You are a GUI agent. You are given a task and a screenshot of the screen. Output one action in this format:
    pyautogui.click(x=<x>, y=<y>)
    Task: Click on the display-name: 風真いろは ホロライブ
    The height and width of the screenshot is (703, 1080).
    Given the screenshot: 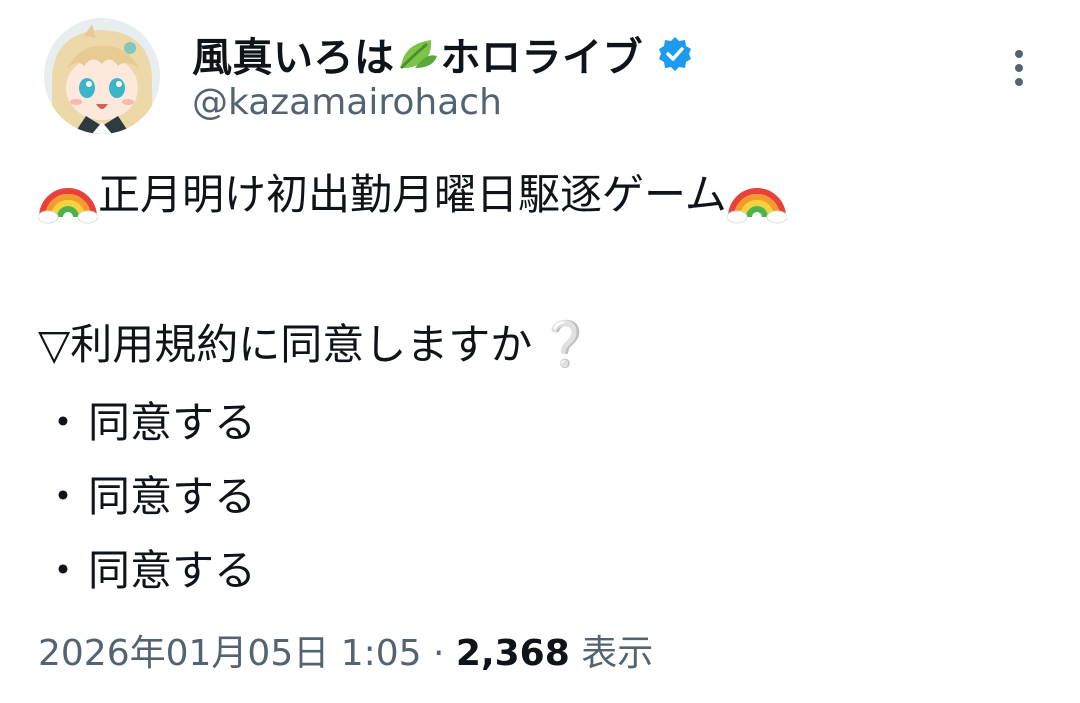 What is the action you would take?
    pyautogui.click(x=442, y=54)
    